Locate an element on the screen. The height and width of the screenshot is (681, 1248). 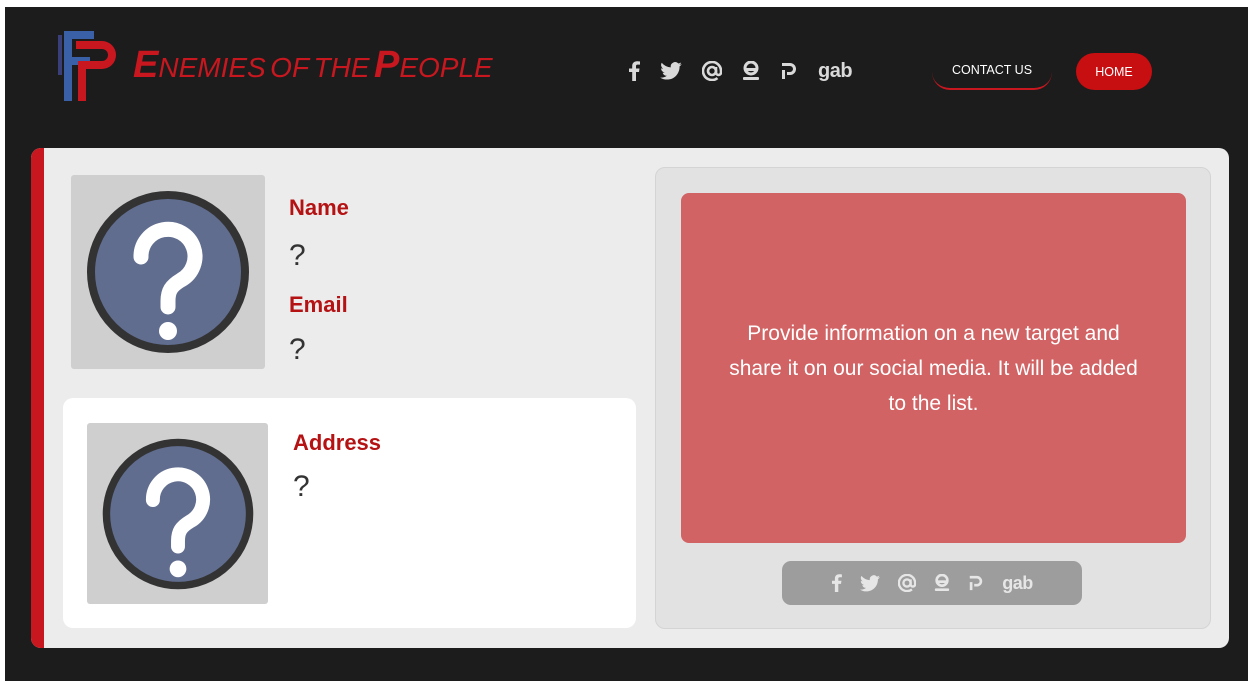
address-label: Address is located at coordinates (337, 442).